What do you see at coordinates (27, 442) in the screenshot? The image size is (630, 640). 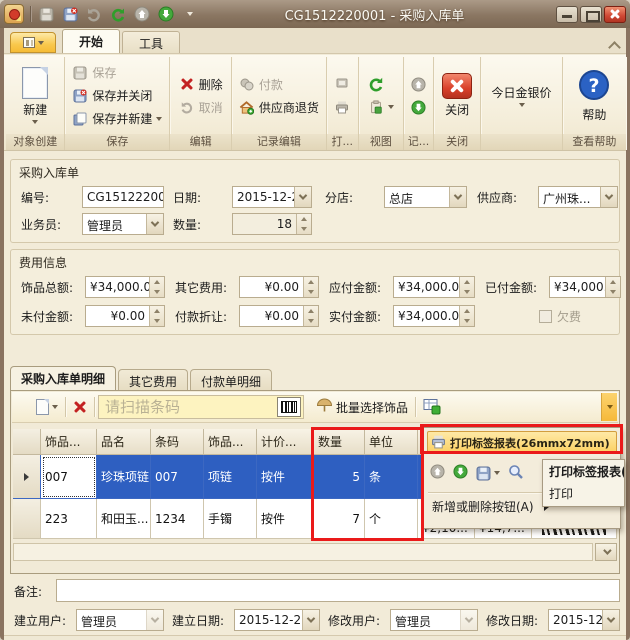 I see `row-indicator-header` at bounding box center [27, 442].